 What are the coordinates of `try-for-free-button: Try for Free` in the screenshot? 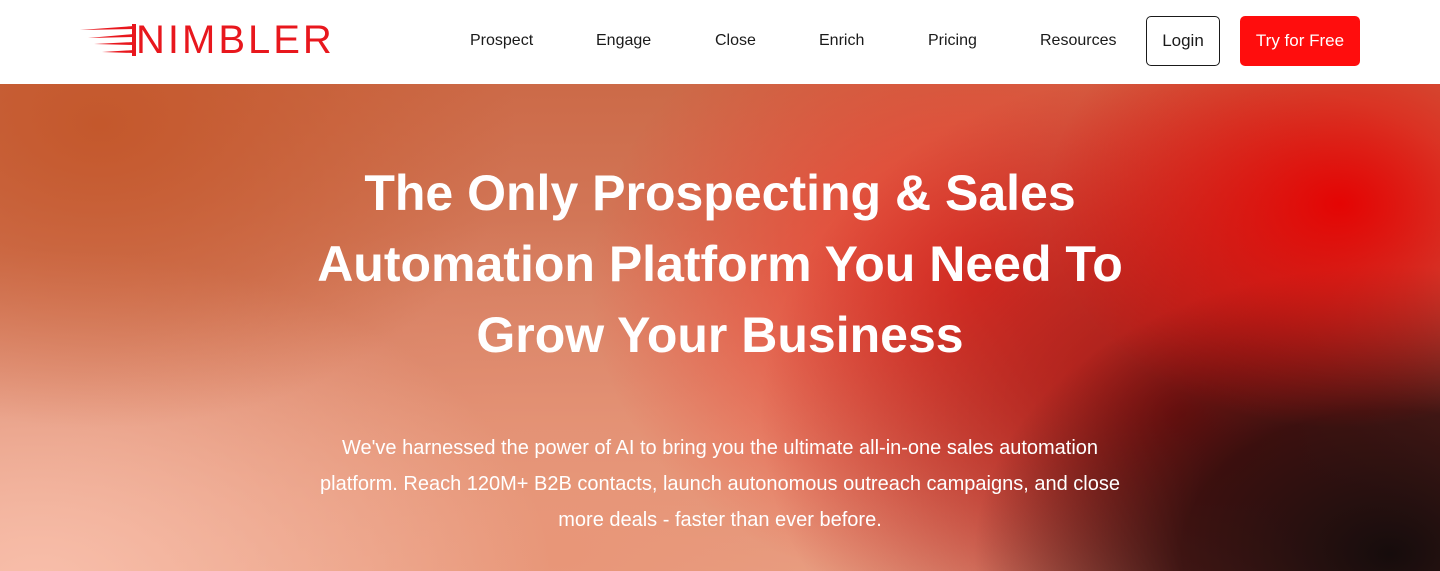 It's located at (1300, 41).